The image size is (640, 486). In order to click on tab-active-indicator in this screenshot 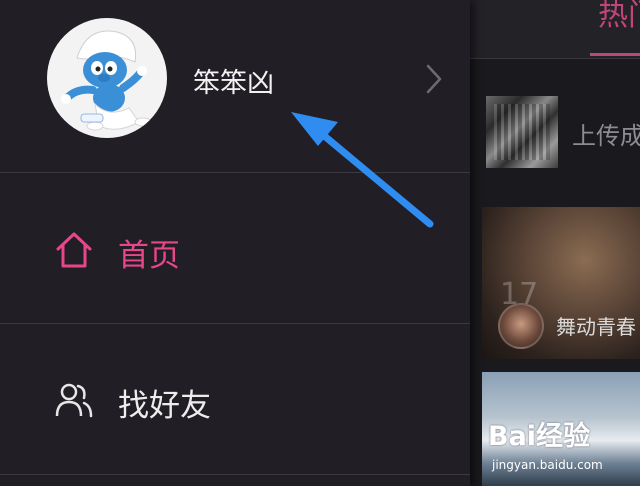, I will do `click(615, 54)`.